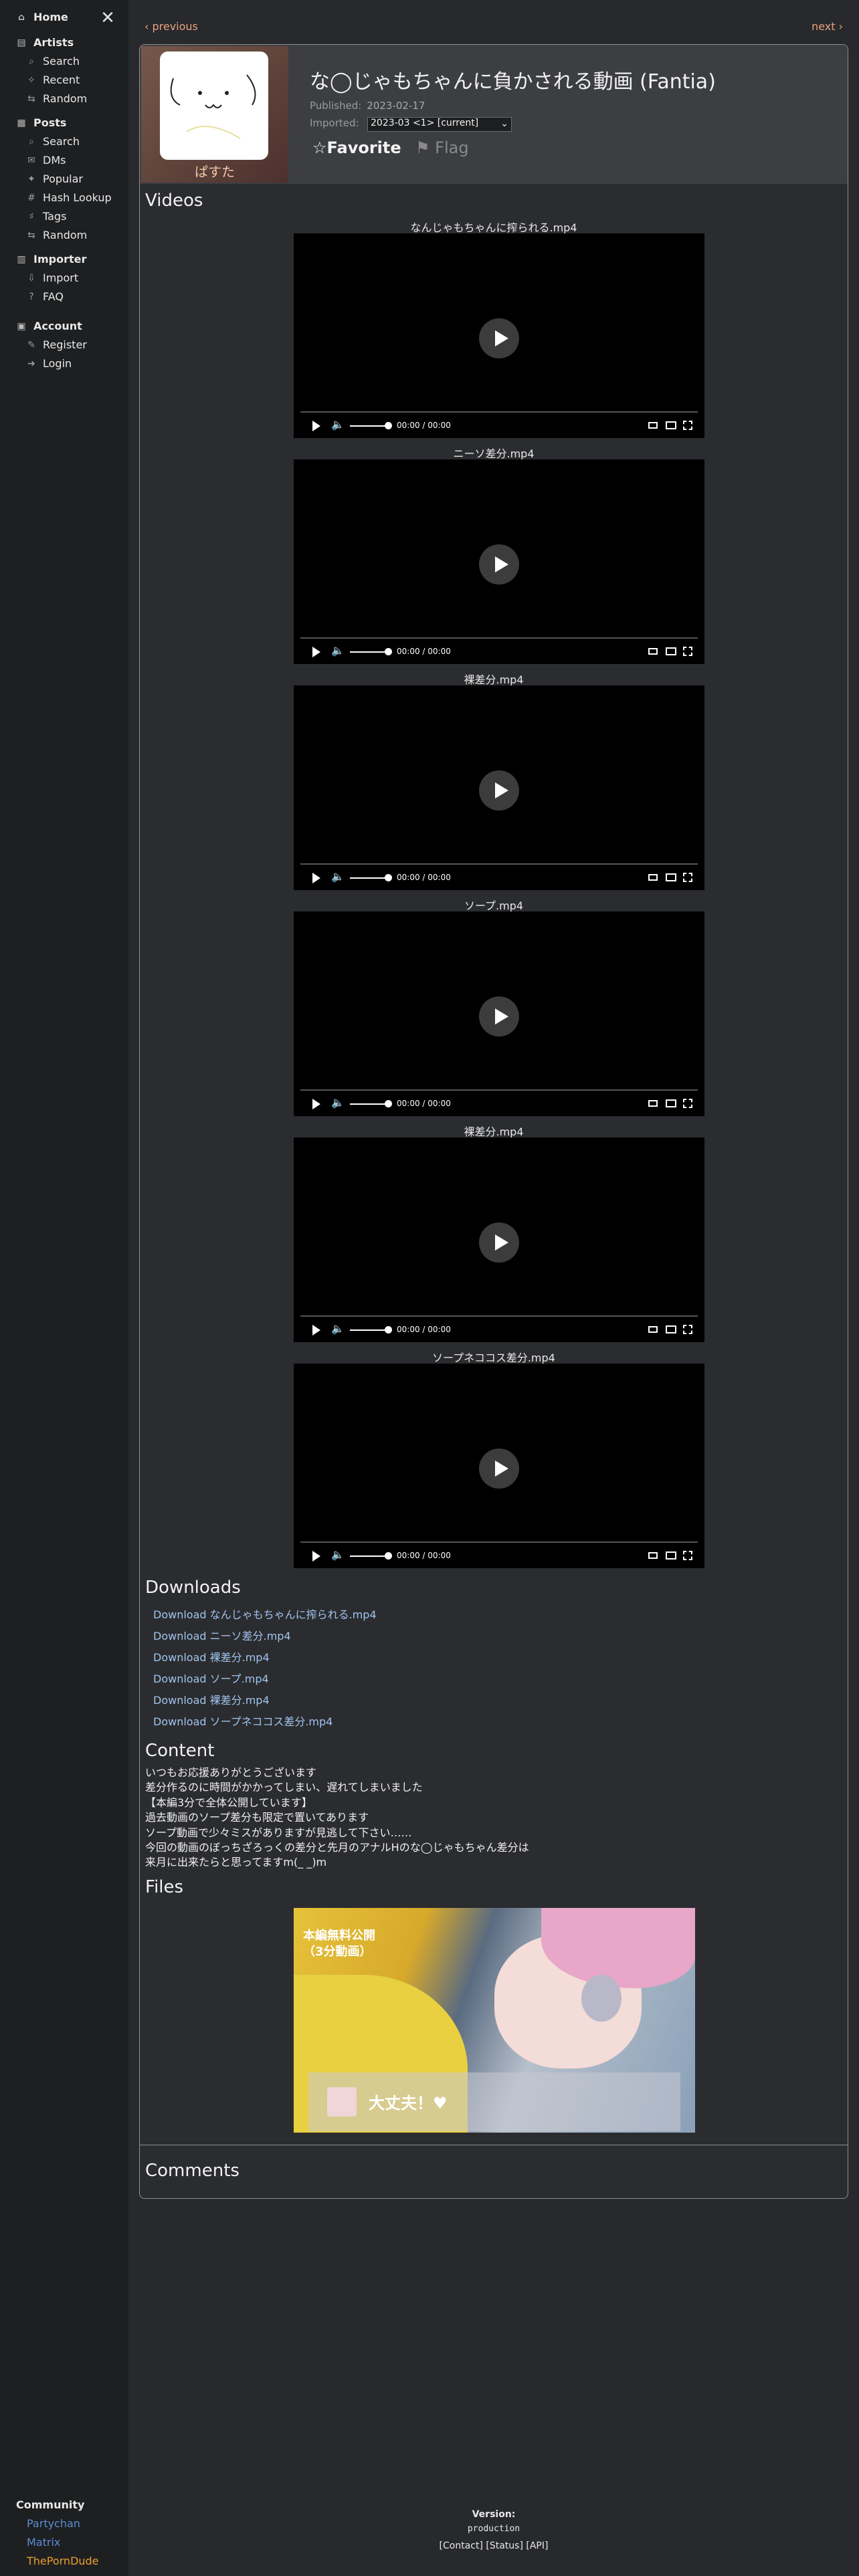  I want to click on close-icon: ✕, so click(107, 18).